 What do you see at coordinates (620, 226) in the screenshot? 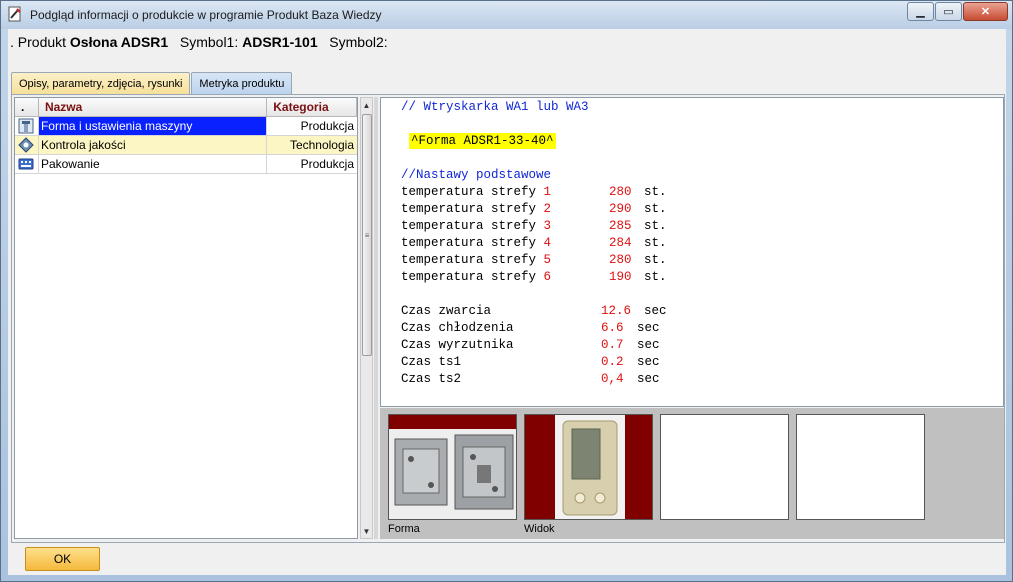
I see `zone-value: 285` at bounding box center [620, 226].